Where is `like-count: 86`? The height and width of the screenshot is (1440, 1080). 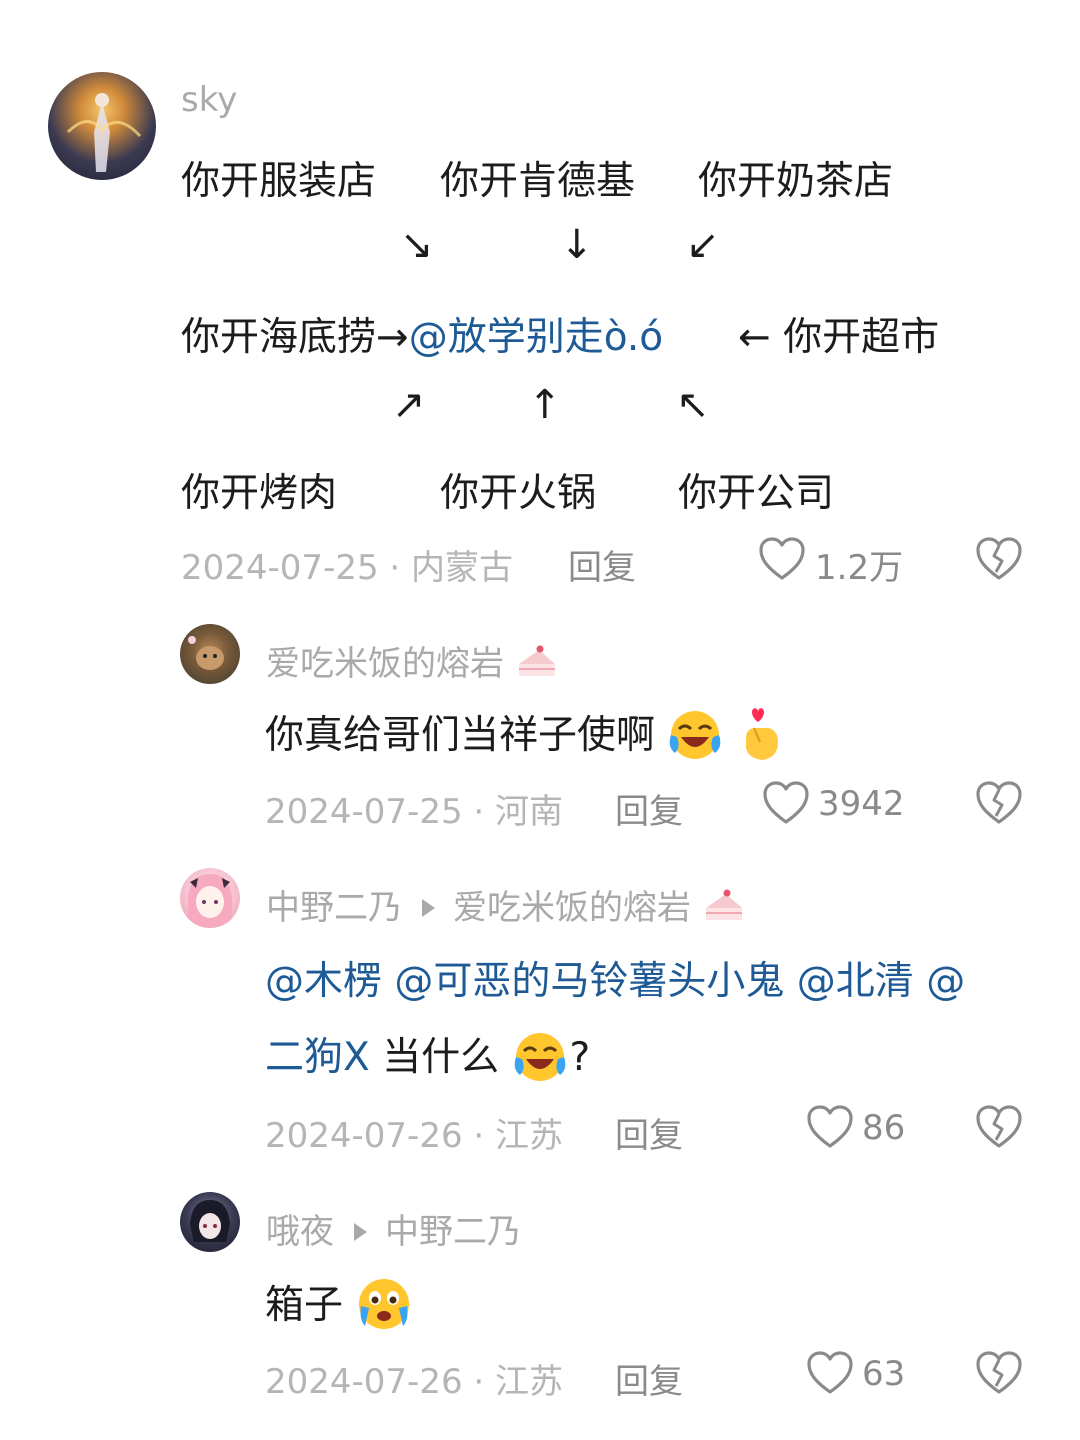 like-count: 86 is located at coordinates (884, 1128).